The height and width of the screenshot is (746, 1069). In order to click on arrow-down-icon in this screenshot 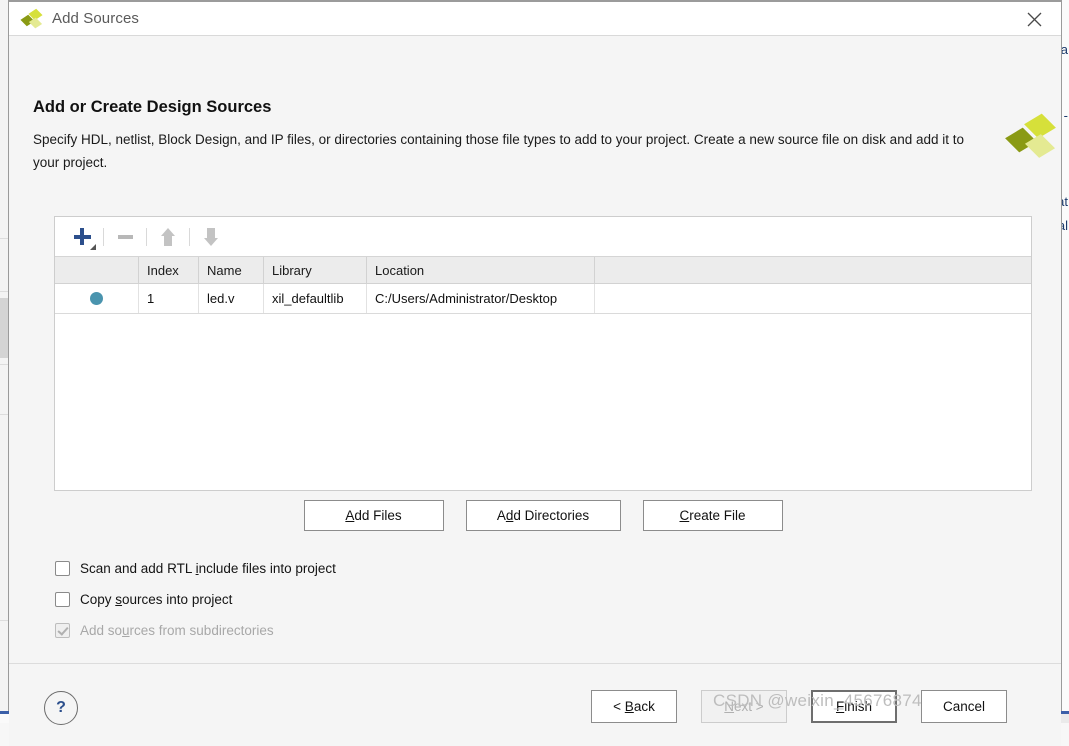, I will do `click(211, 237)`.